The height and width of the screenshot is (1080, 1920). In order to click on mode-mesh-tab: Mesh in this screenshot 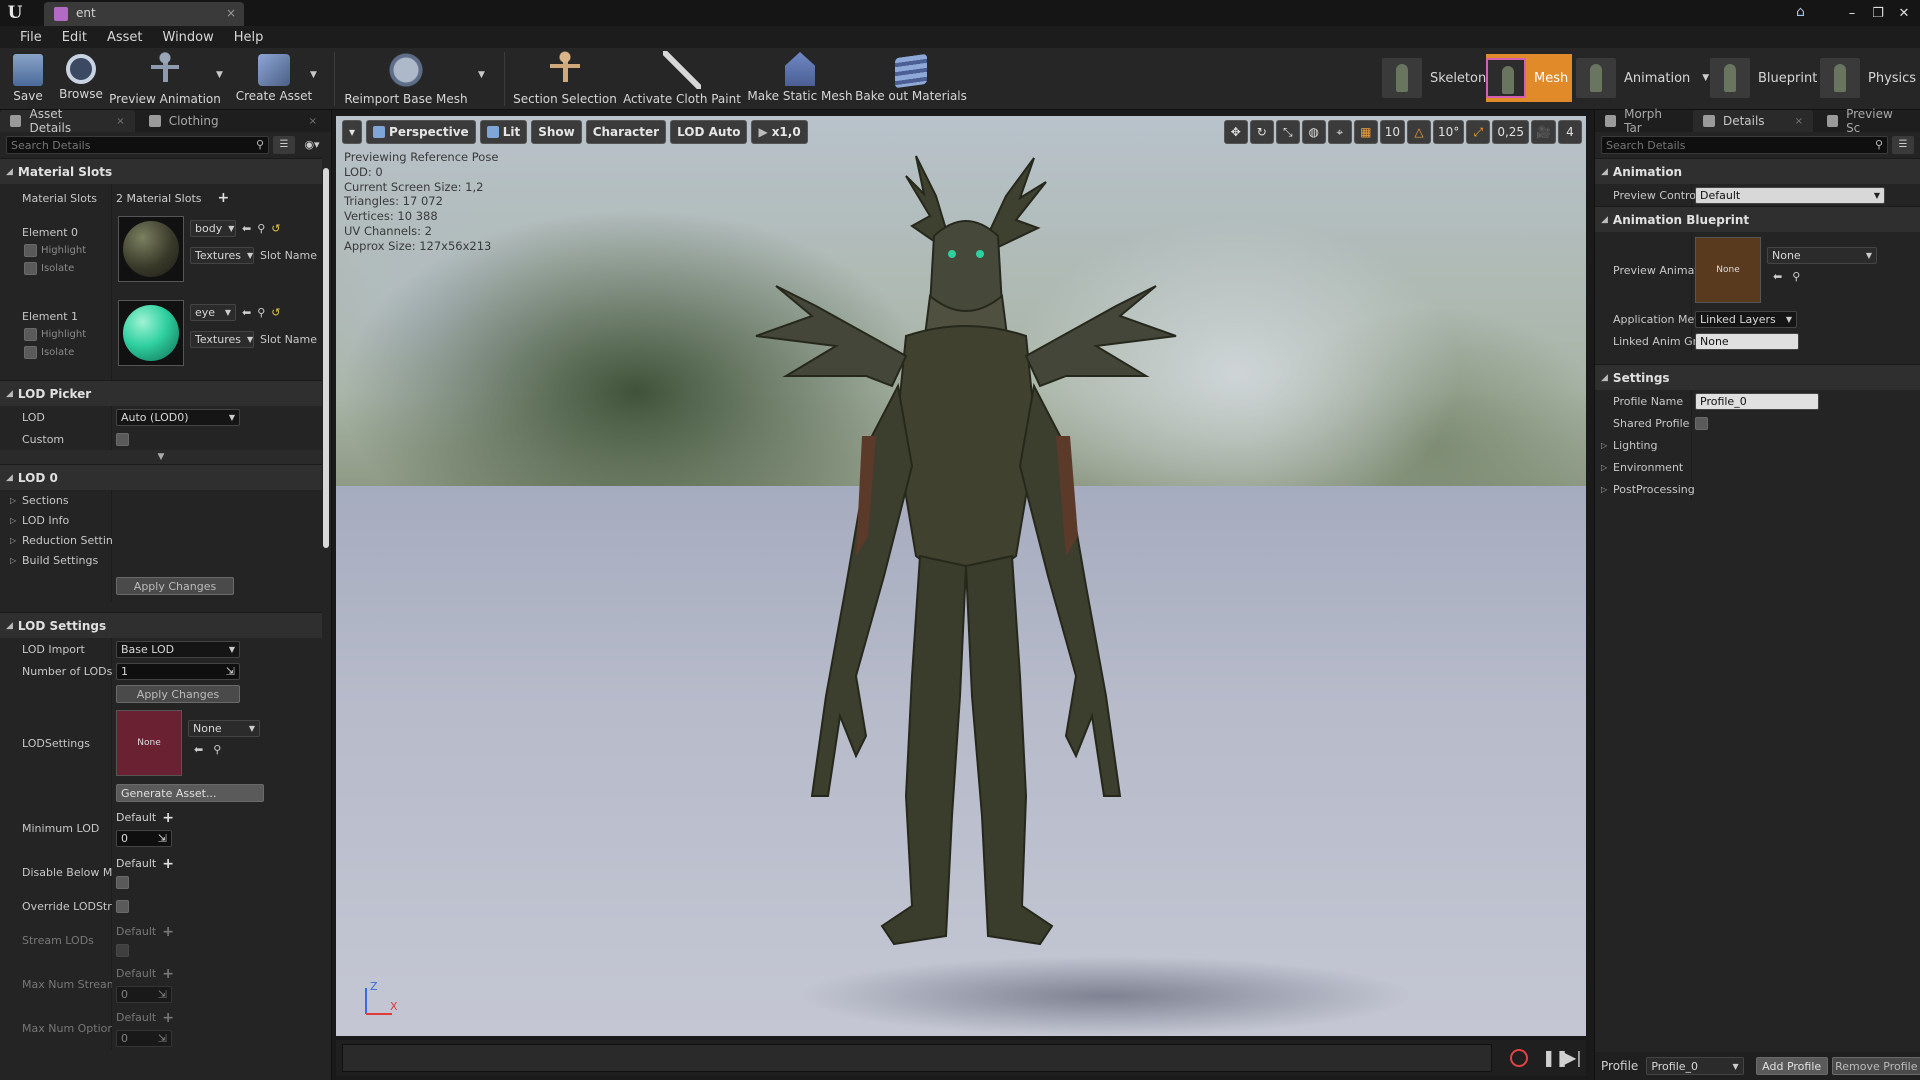, I will do `click(1529, 78)`.